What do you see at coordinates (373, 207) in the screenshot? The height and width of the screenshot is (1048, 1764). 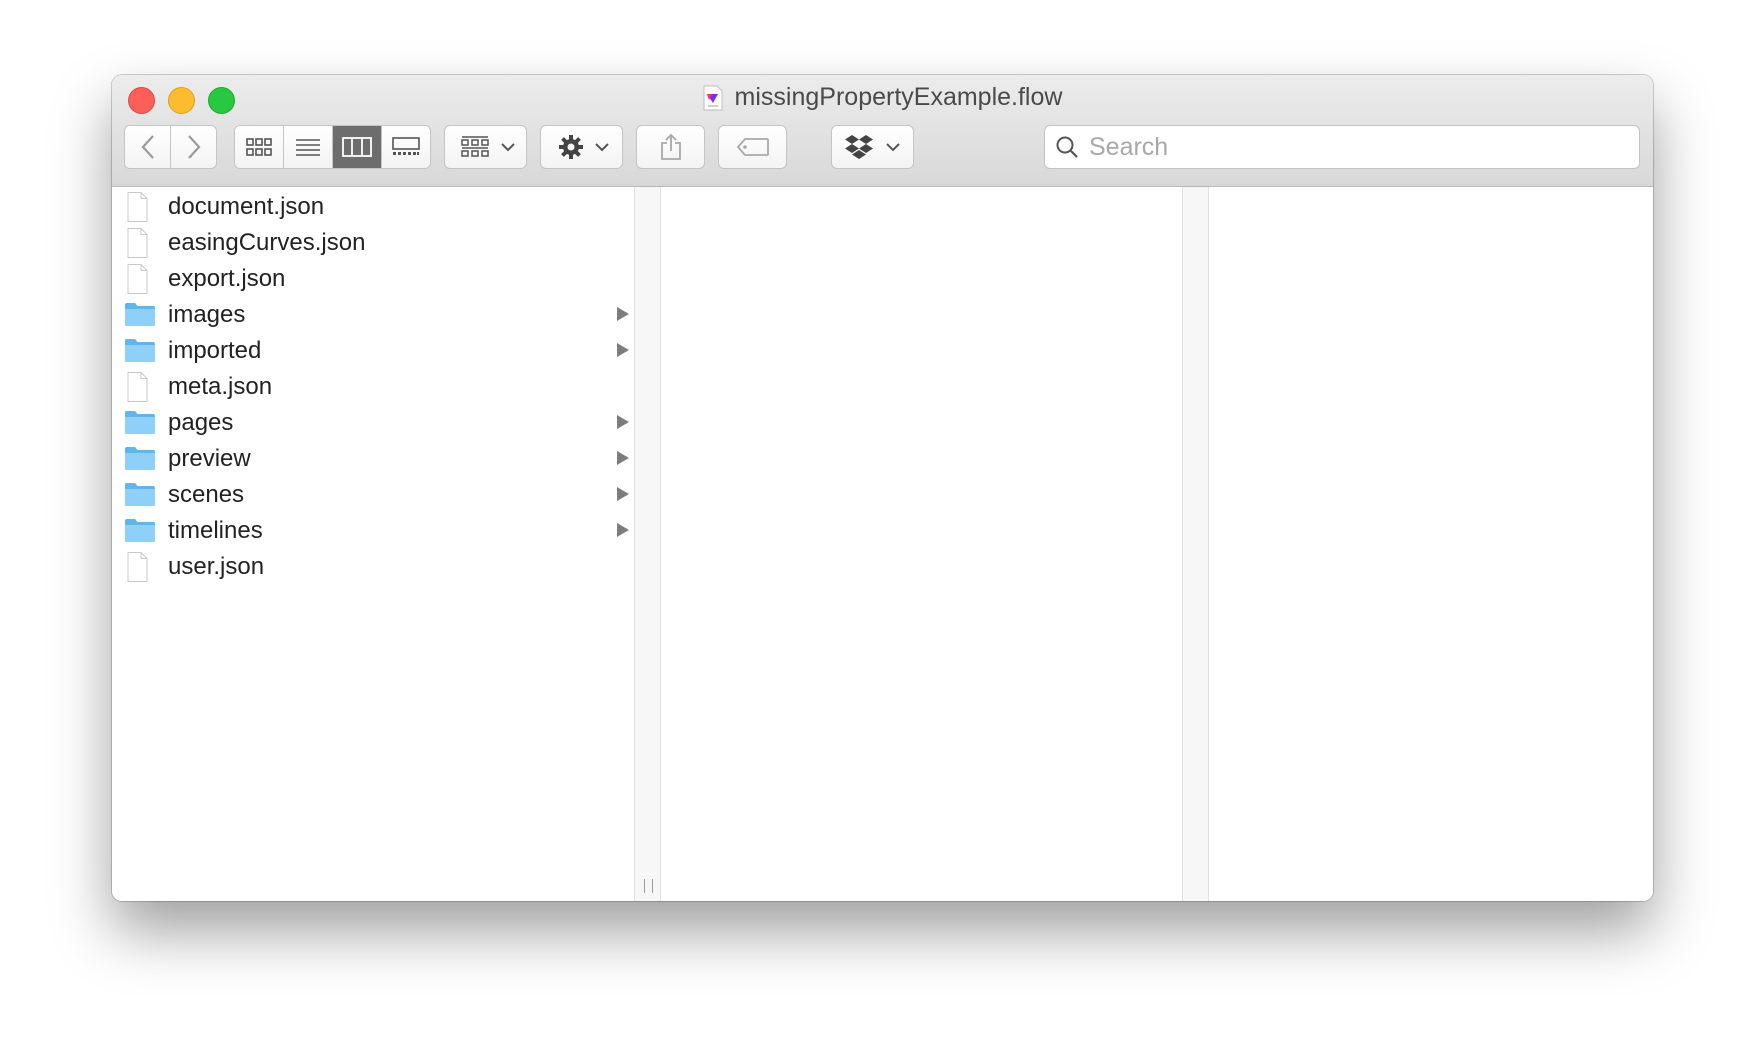 I see `file-item: document.json` at bounding box center [373, 207].